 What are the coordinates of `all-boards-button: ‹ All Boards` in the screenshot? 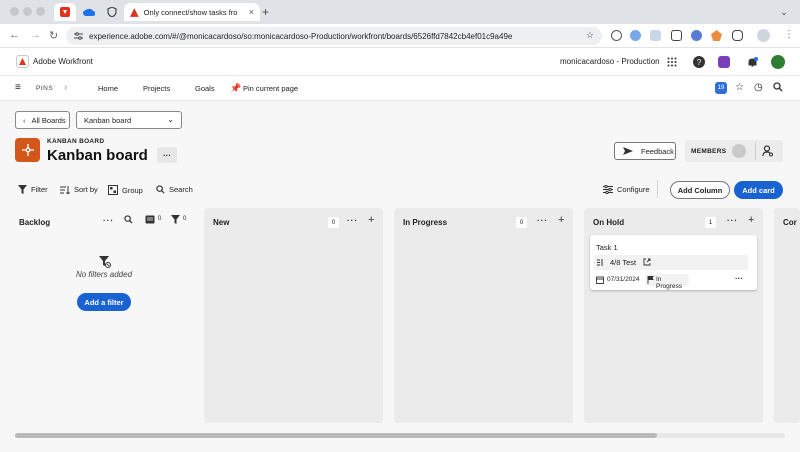 It's located at (42, 120).